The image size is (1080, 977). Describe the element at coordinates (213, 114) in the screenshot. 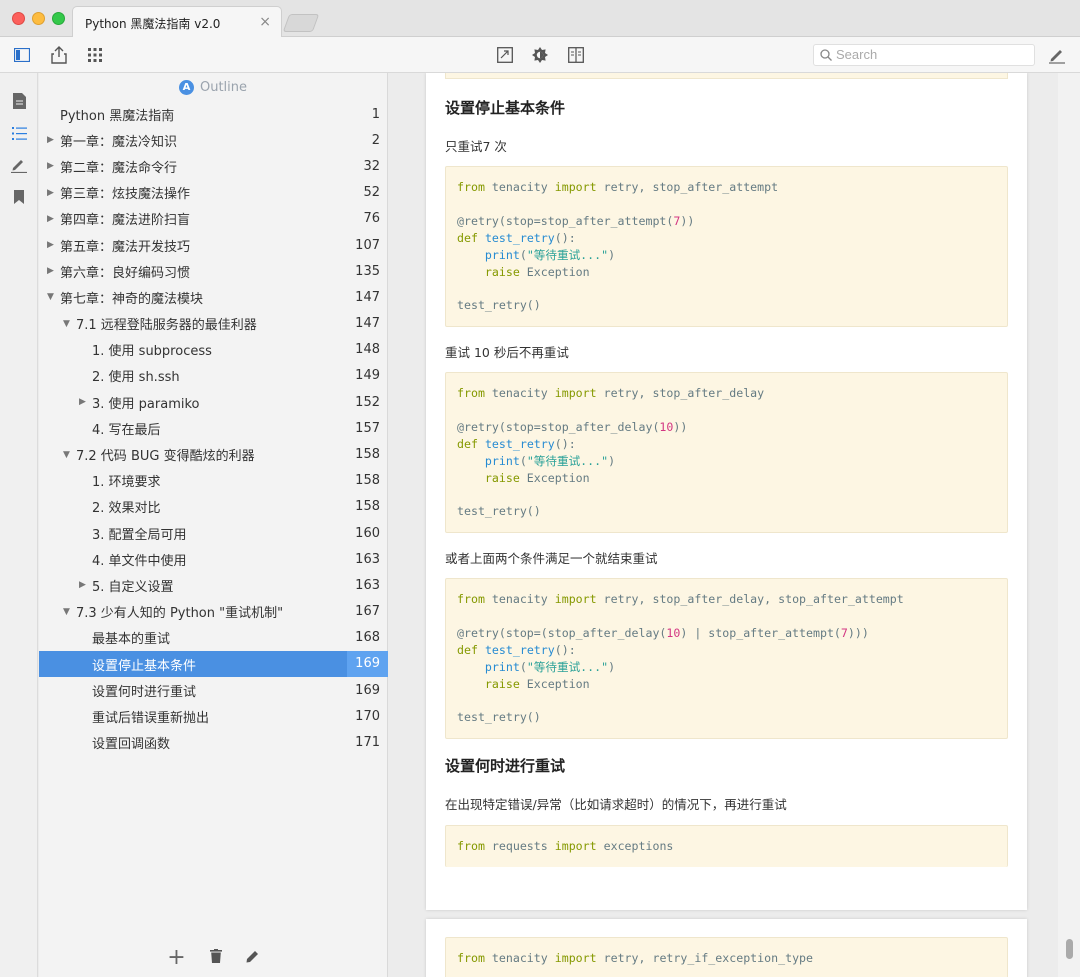

I see `outline-item: Python 黑魔法指南 1` at that location.